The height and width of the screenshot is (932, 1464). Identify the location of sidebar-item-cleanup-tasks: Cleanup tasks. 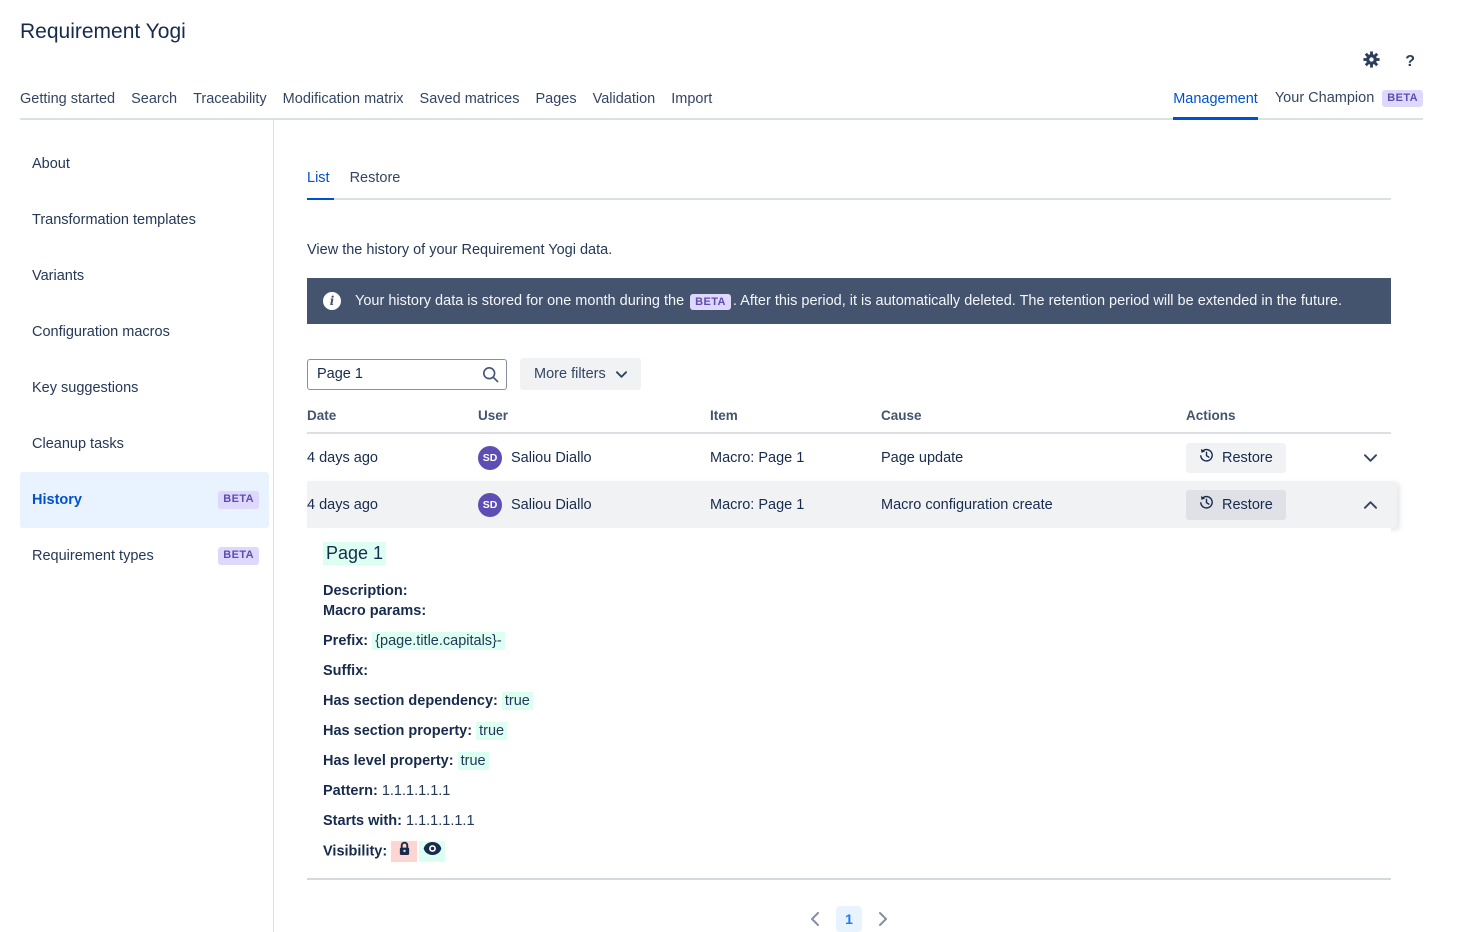
(144, 444).